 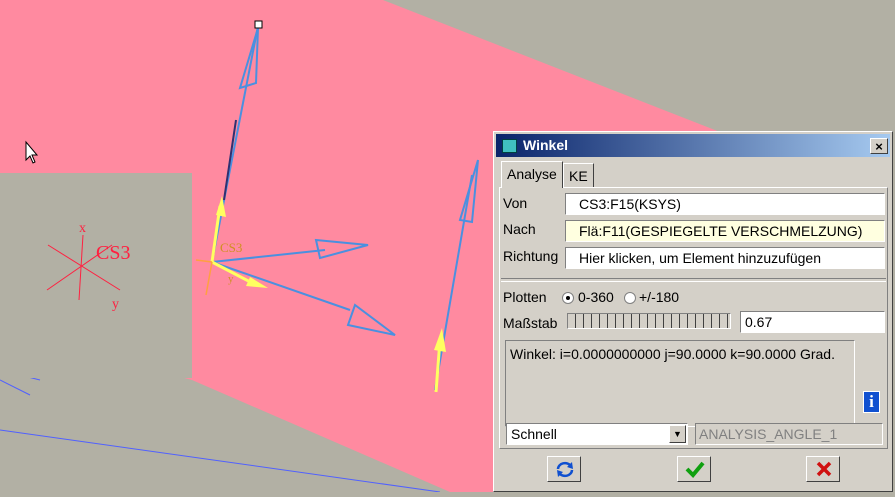 I want to click on info-icon: i, so click(x=871, y=402).